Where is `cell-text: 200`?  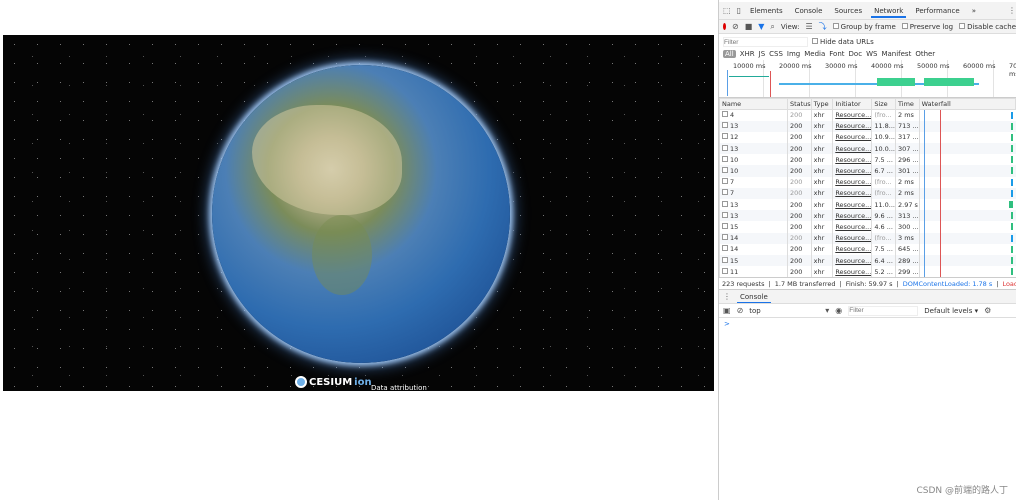 cell-text: 200 is located at coordinates (796, 193).